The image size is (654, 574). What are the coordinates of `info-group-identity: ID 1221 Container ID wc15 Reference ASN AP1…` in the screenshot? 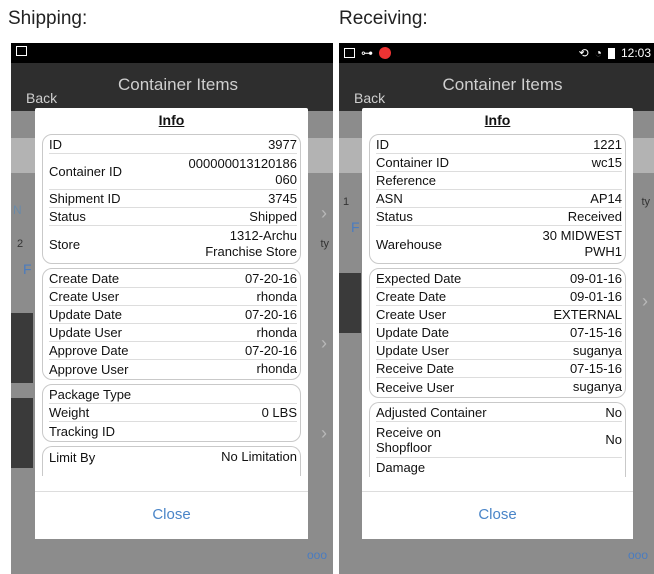 It's located at (497, 199).